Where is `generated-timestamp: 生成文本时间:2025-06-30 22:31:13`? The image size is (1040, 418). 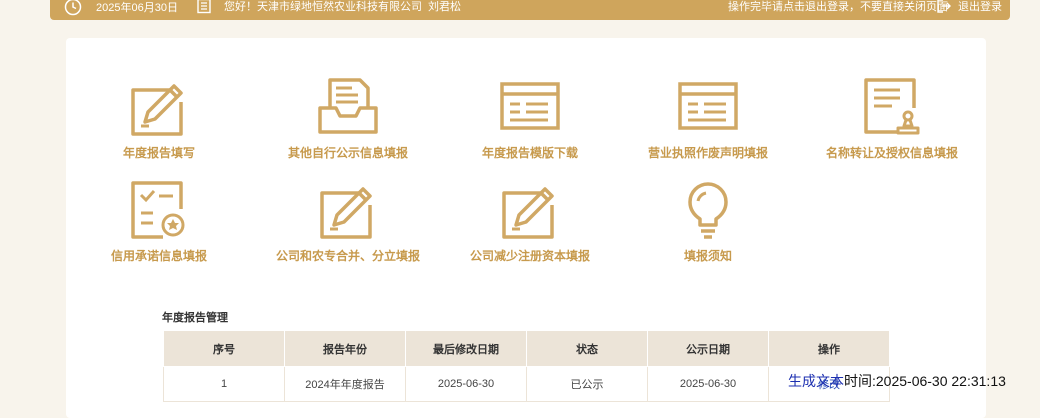 generated-timestamp: 生成文本时间:2025-06-30 22:31:13 is located at coordinates (897, 381).